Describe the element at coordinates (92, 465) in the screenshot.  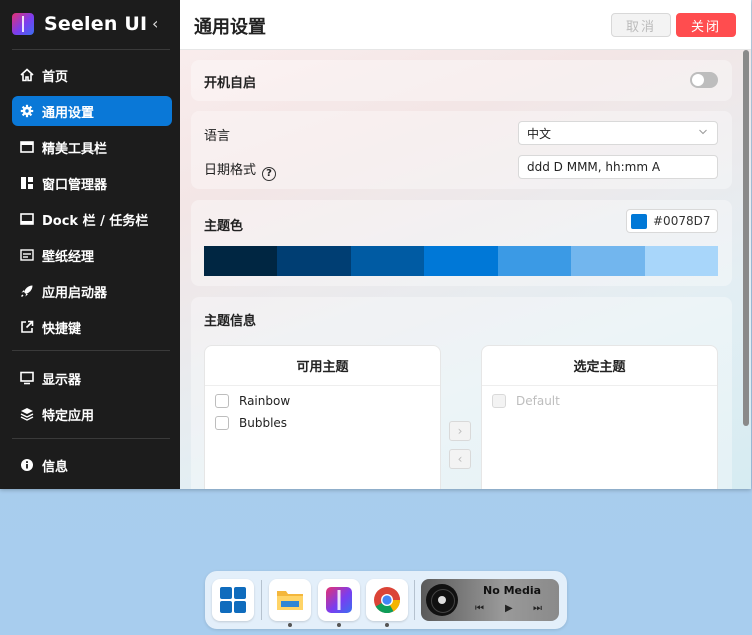
I see `sidebar-item-info: 信息` at that location.